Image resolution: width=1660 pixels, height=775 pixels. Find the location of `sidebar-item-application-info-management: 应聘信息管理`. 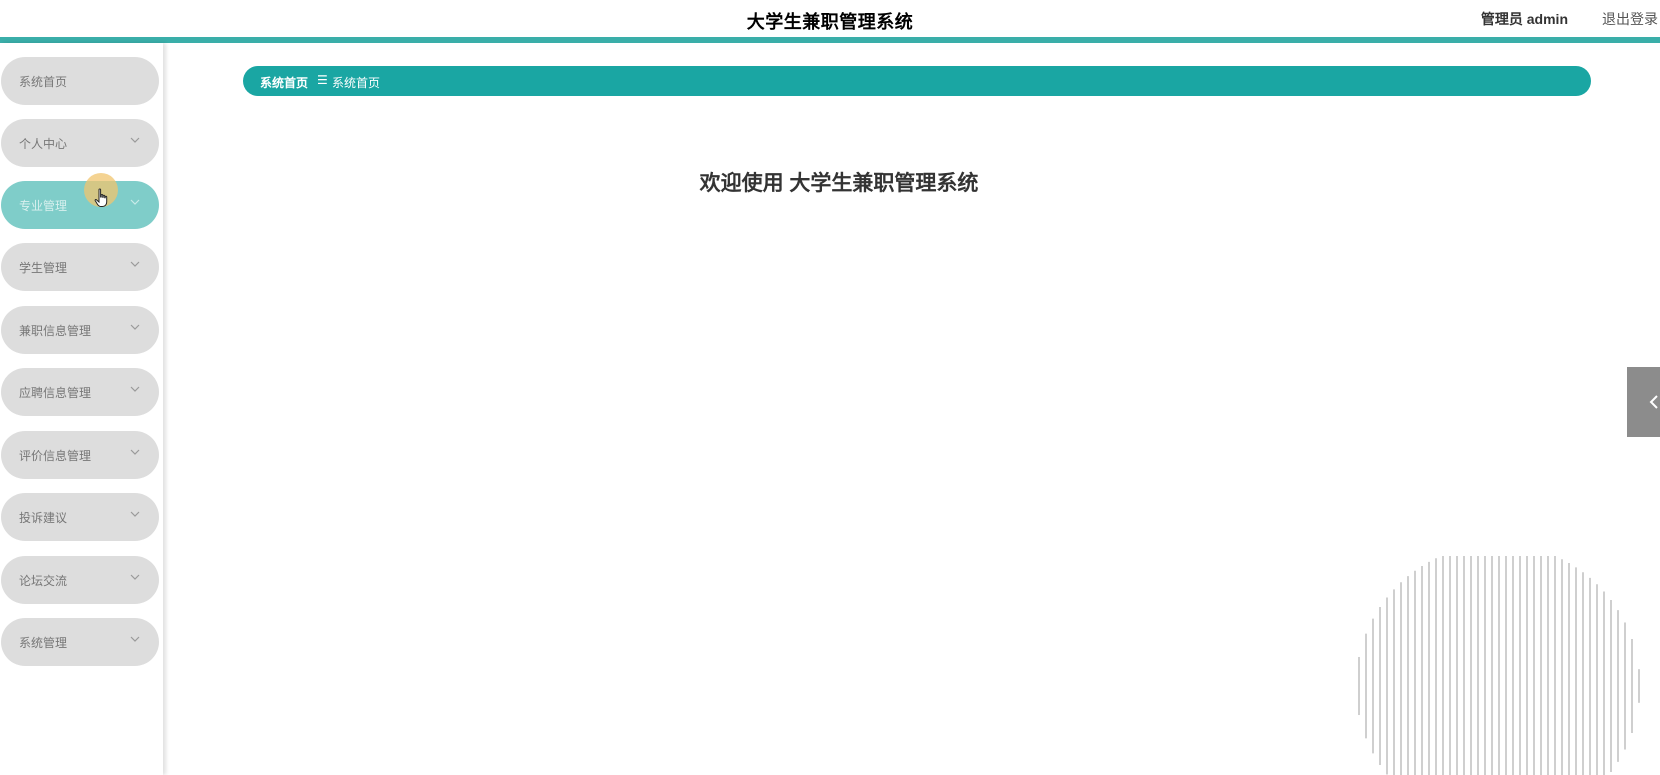

sidebar-item-application-info-management: 应聘信息管理 is located at coordinates (80, 392).